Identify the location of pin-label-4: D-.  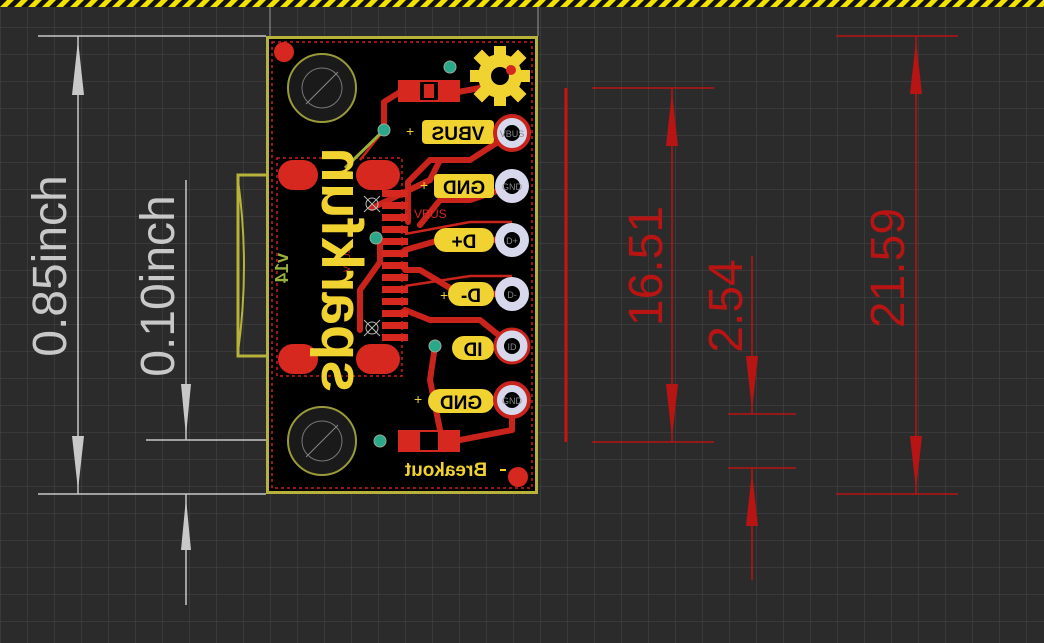
(471, 296).